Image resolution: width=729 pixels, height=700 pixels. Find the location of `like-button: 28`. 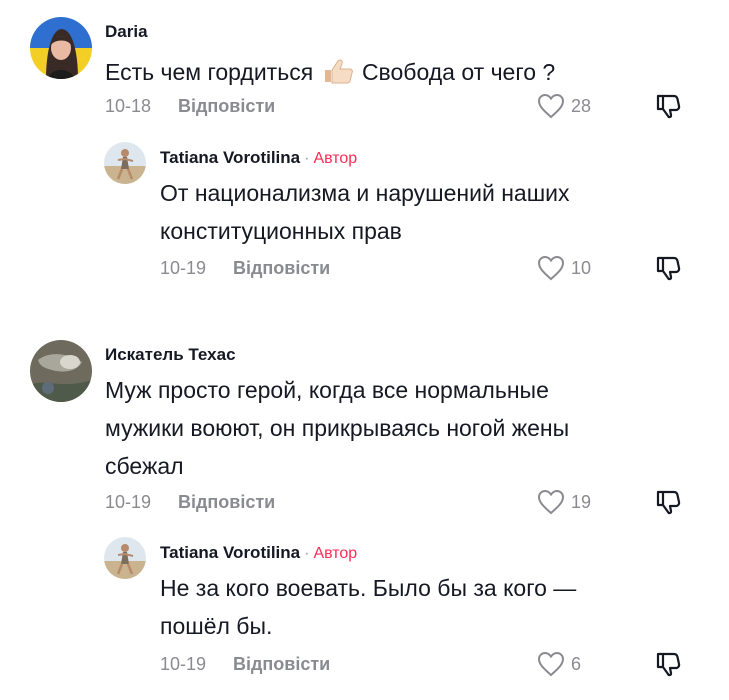

like-button: 28 is located at coordinates (564, 106).